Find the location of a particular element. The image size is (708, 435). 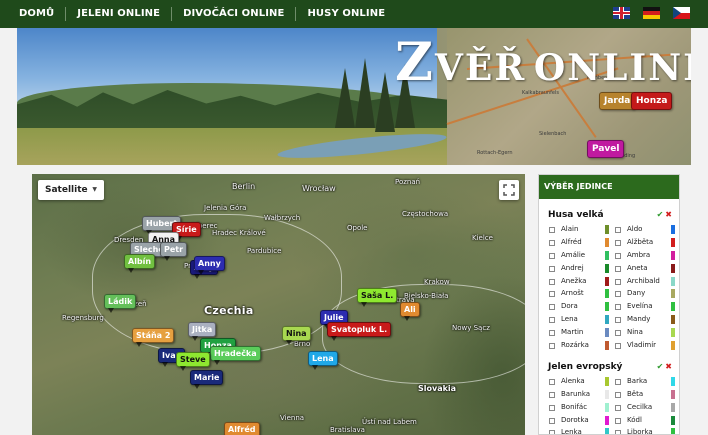

fullscreen-button is located at coordinates (509, 190).